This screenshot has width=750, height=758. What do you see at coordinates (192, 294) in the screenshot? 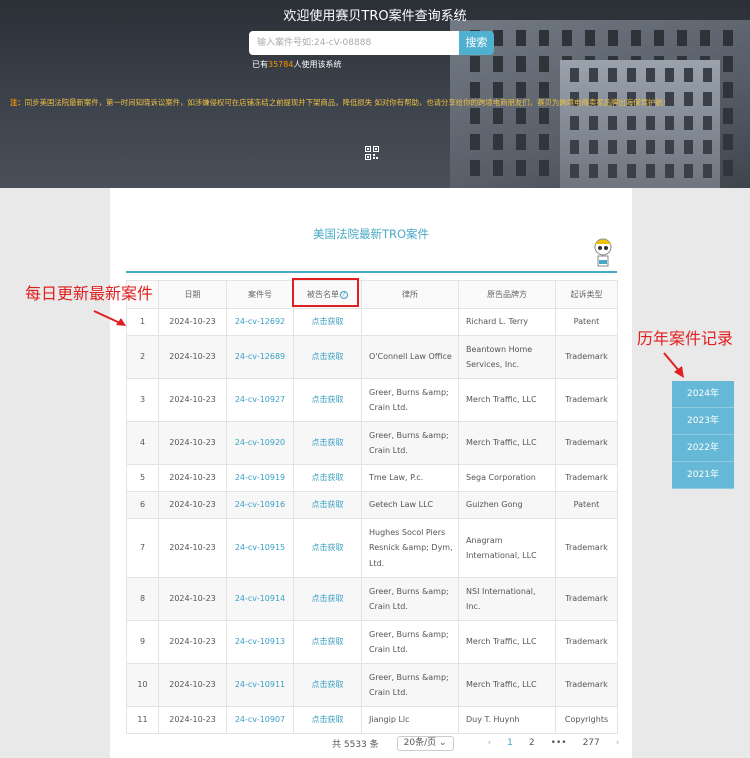
I see `col-header-date: 日期` at bounding box center [192, 294].